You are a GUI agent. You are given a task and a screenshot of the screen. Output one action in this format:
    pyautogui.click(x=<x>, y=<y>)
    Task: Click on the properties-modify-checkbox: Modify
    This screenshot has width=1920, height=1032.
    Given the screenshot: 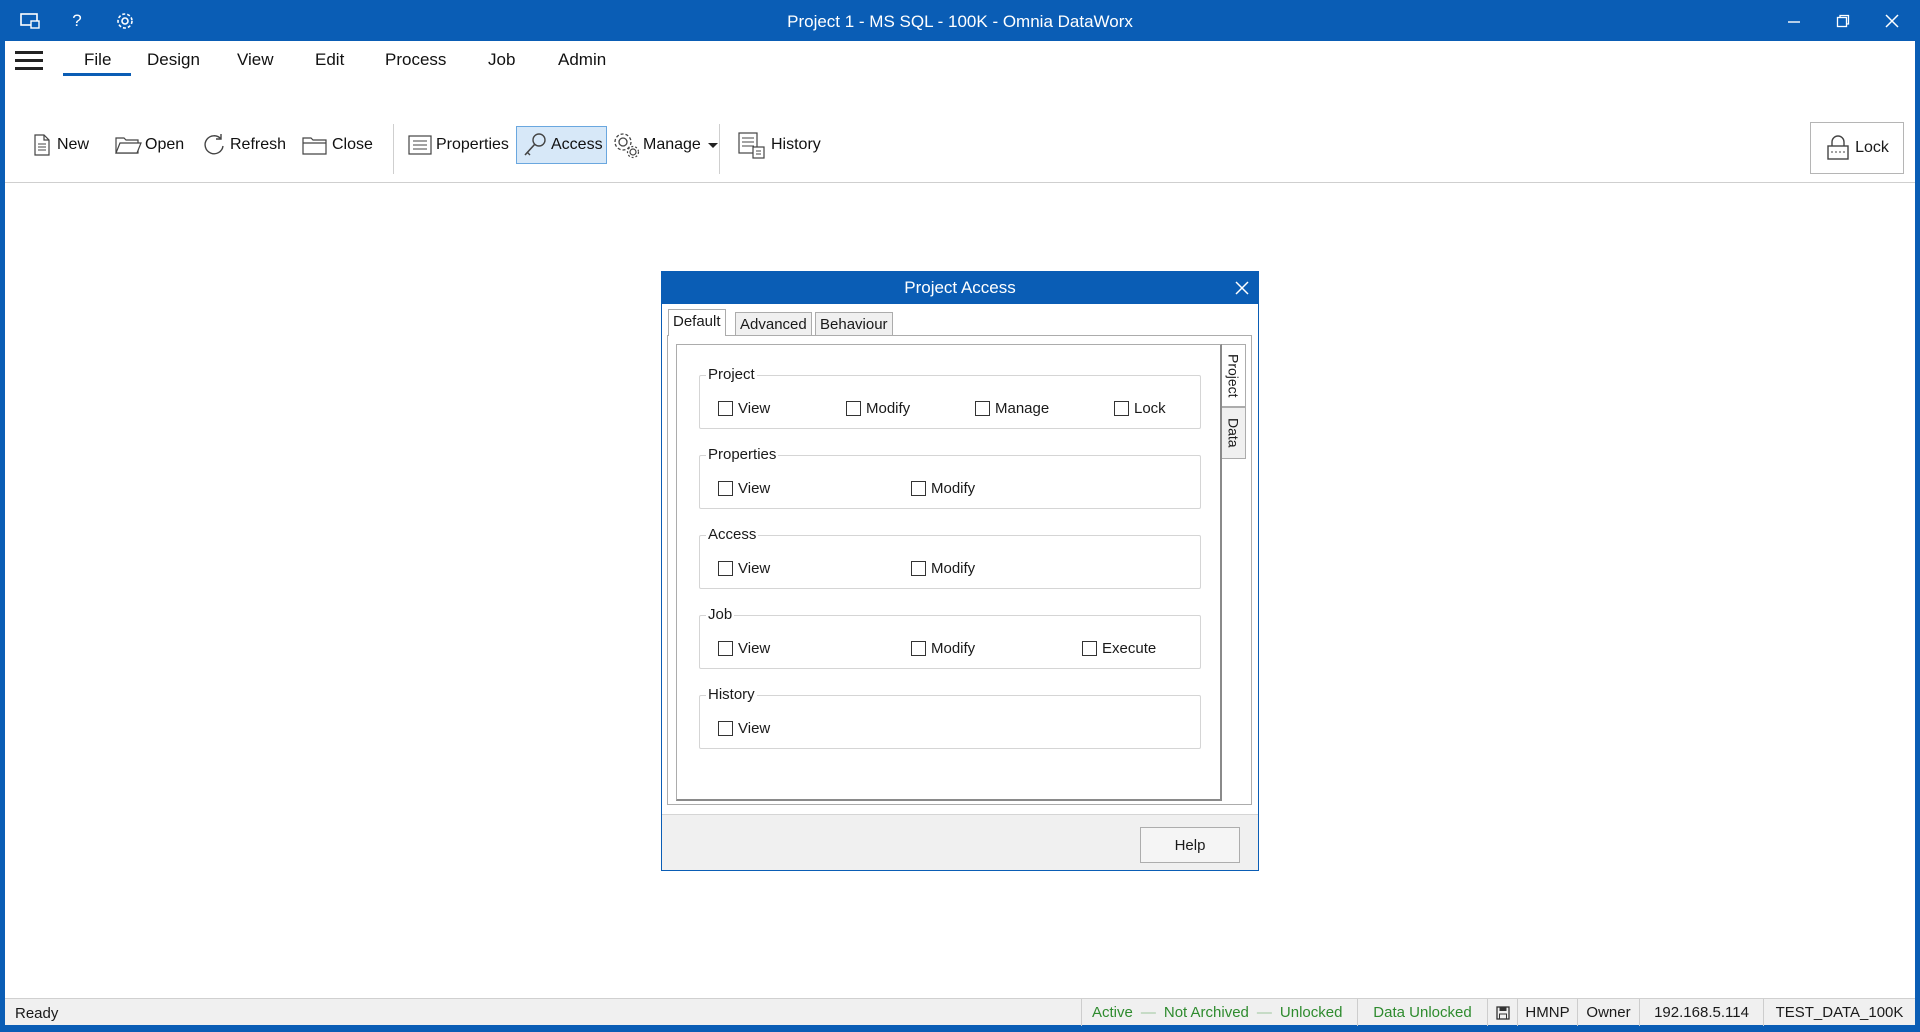 What is the action you would take?
    pyautogui.click(x=943, y=488)
    